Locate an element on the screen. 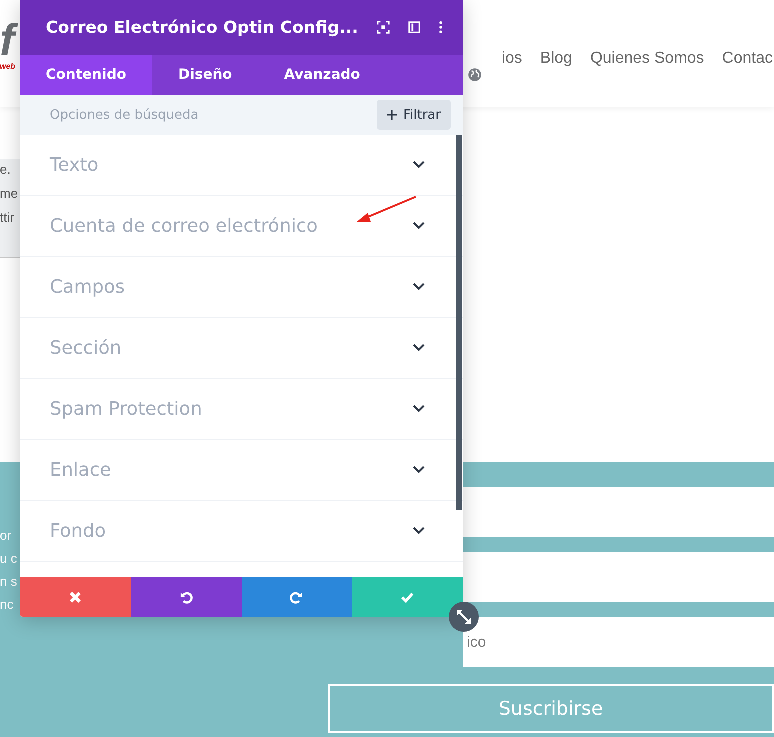 This screenshot has width=774, height=737. nav-link: Contac is located at coordinates (747, 59).